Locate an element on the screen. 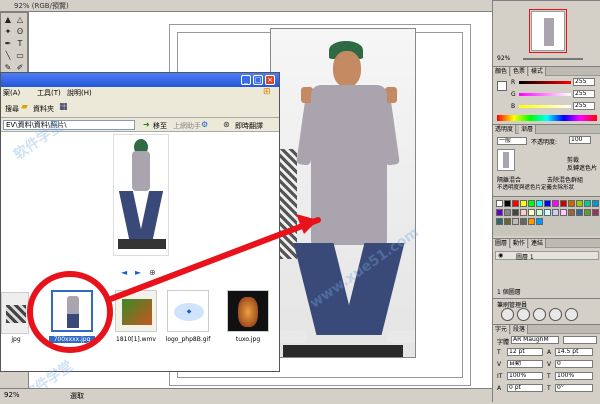  navigator-view-box is located at coordinates (548, 31).